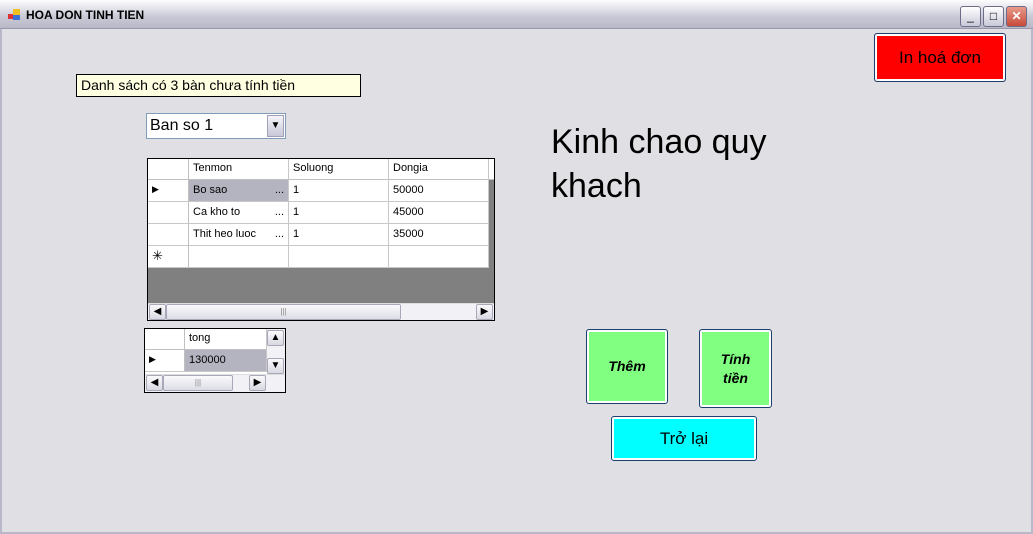 The image size is (1033, 534). I want to click on column-header: Dongia, so click(439, 169).